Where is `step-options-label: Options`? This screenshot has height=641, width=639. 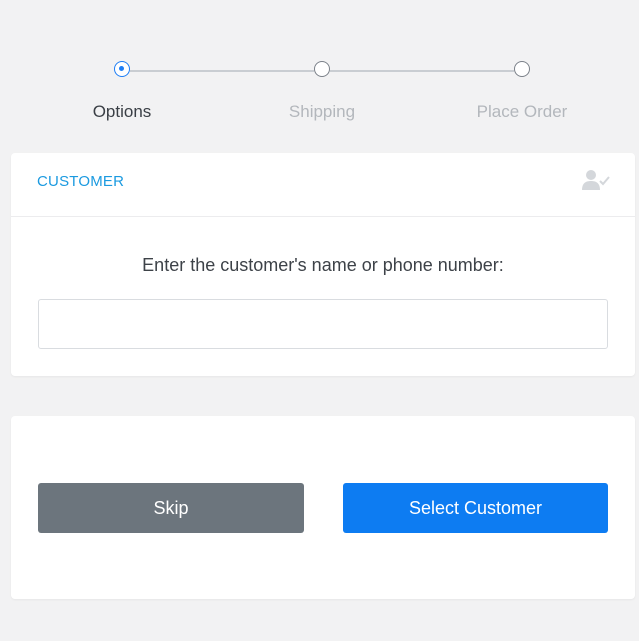 step-options-label: Options is located at coordinates (122, 112).